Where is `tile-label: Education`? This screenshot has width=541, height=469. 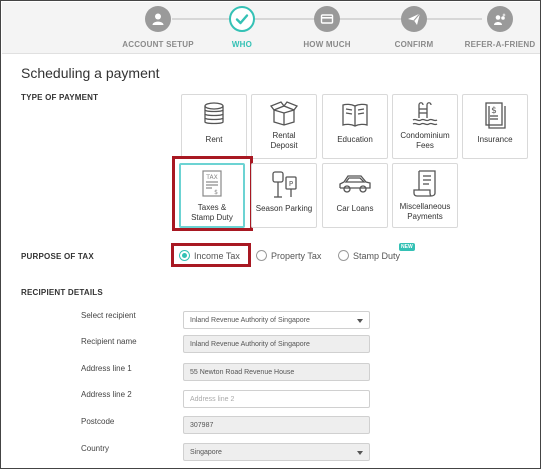
tile-label: Education is located at coordinates (355, 139).